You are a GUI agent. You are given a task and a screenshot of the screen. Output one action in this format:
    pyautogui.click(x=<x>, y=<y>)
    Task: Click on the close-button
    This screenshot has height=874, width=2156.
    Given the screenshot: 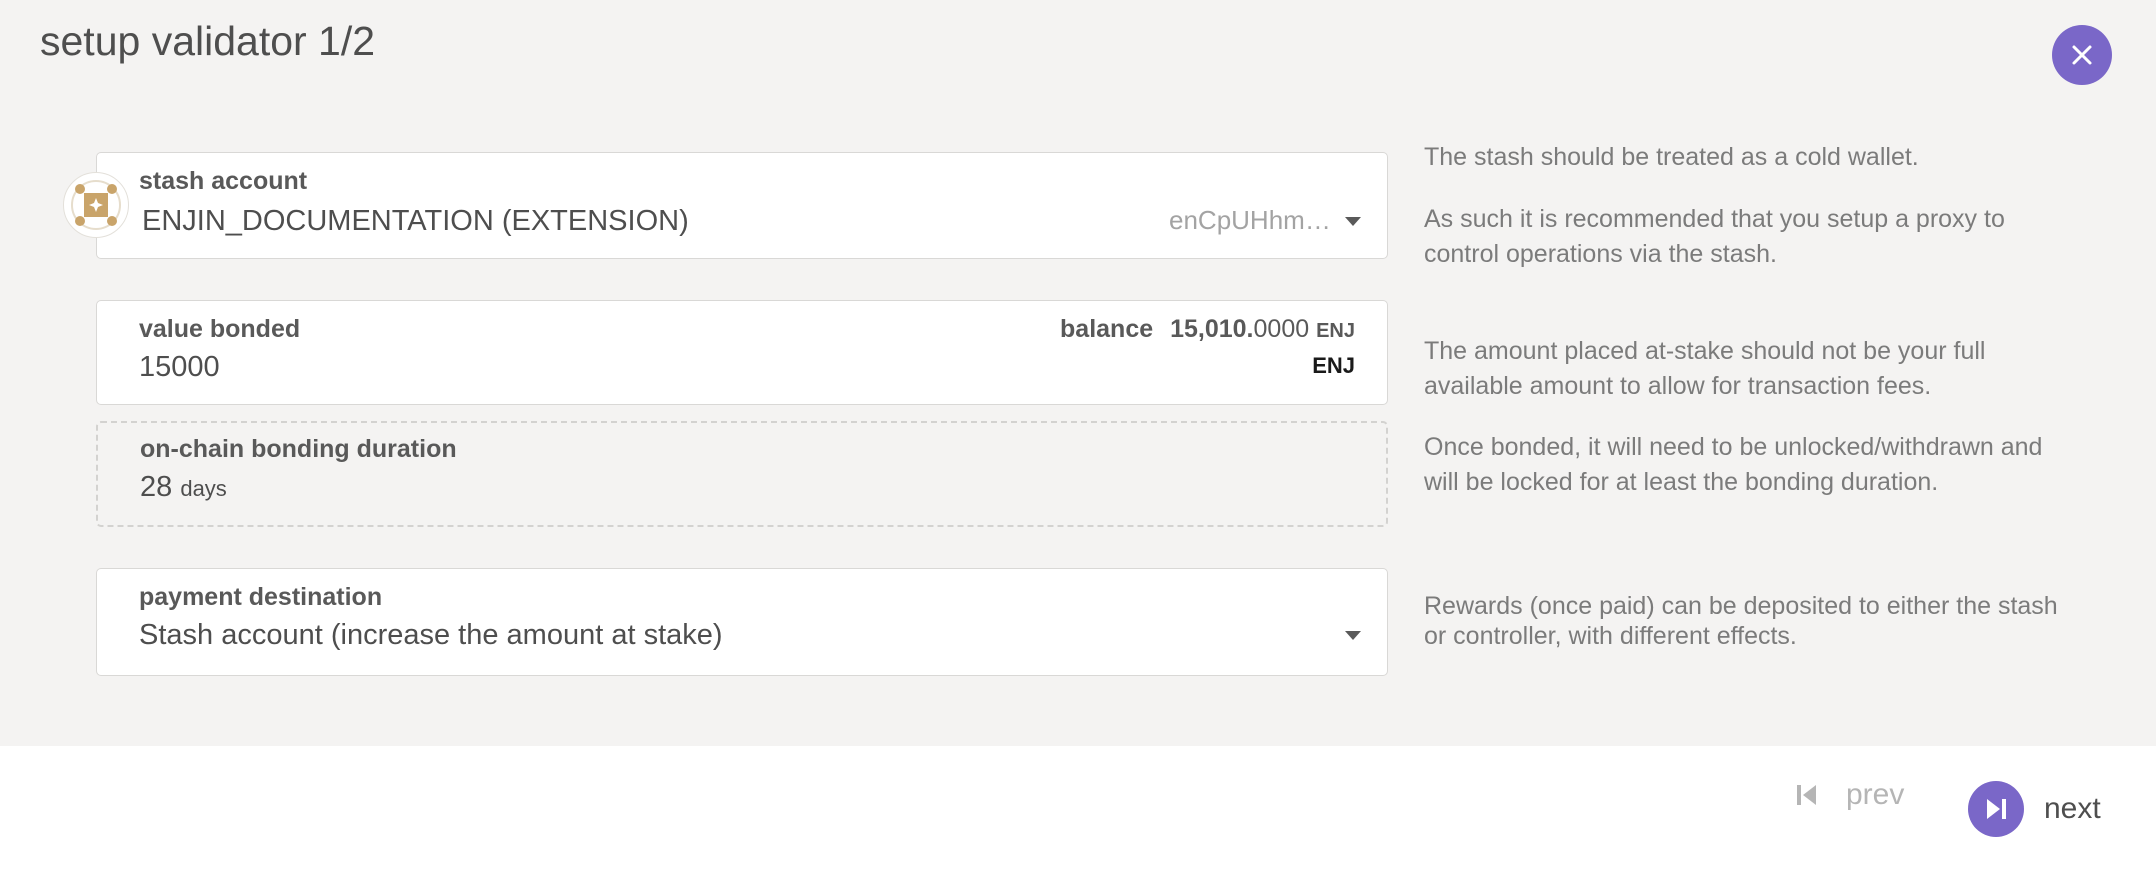 What is the action you would take?
    pyautogui.click(x=2082, y=55)
    